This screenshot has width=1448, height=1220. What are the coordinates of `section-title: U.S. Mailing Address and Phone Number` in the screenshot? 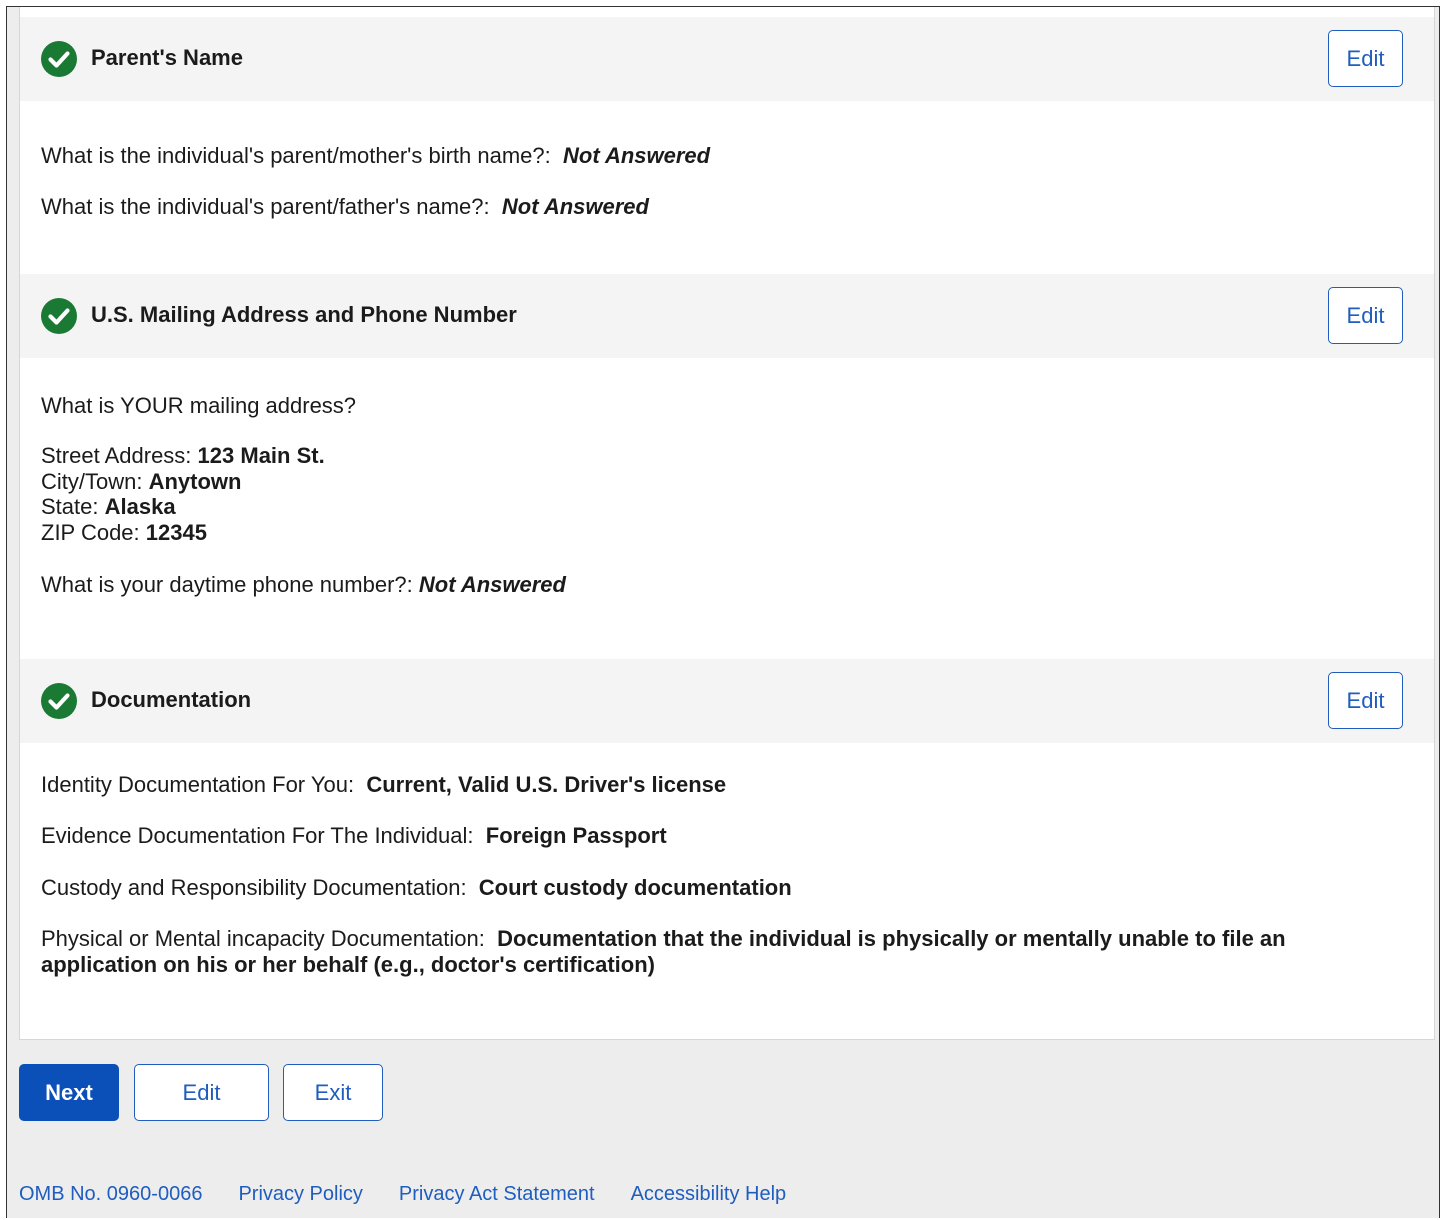 It's located at (304, 314).